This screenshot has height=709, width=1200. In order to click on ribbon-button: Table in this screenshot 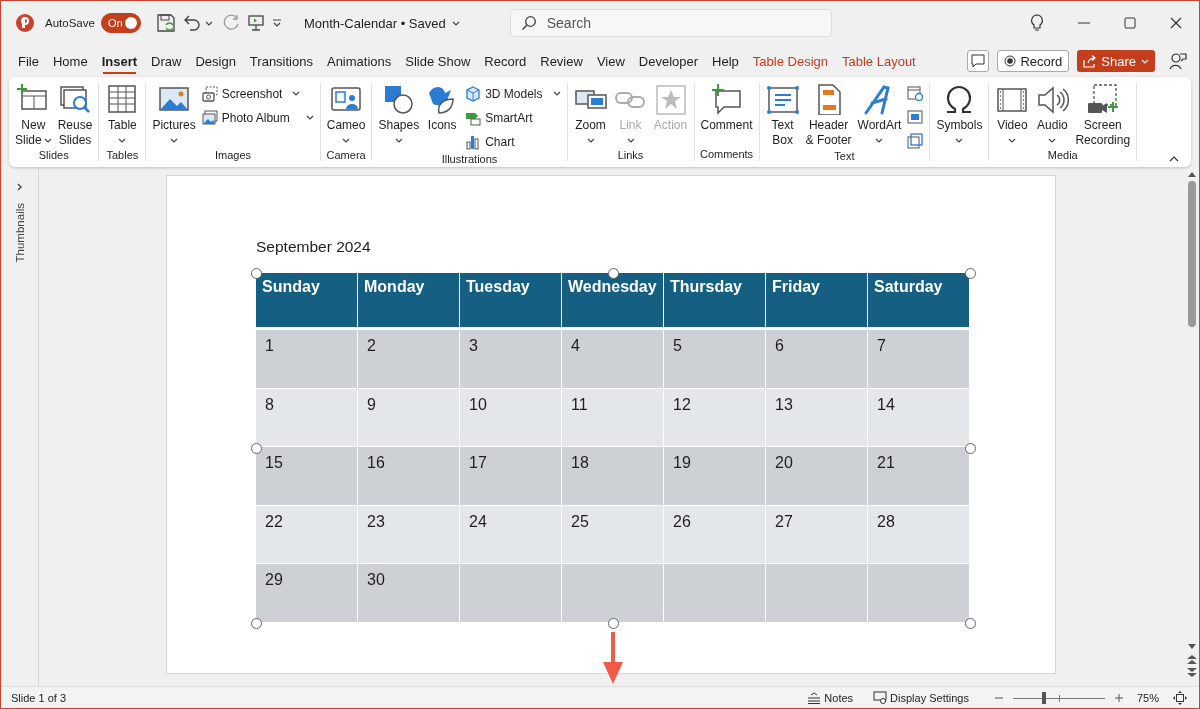, I will do `click(122, 115)`.